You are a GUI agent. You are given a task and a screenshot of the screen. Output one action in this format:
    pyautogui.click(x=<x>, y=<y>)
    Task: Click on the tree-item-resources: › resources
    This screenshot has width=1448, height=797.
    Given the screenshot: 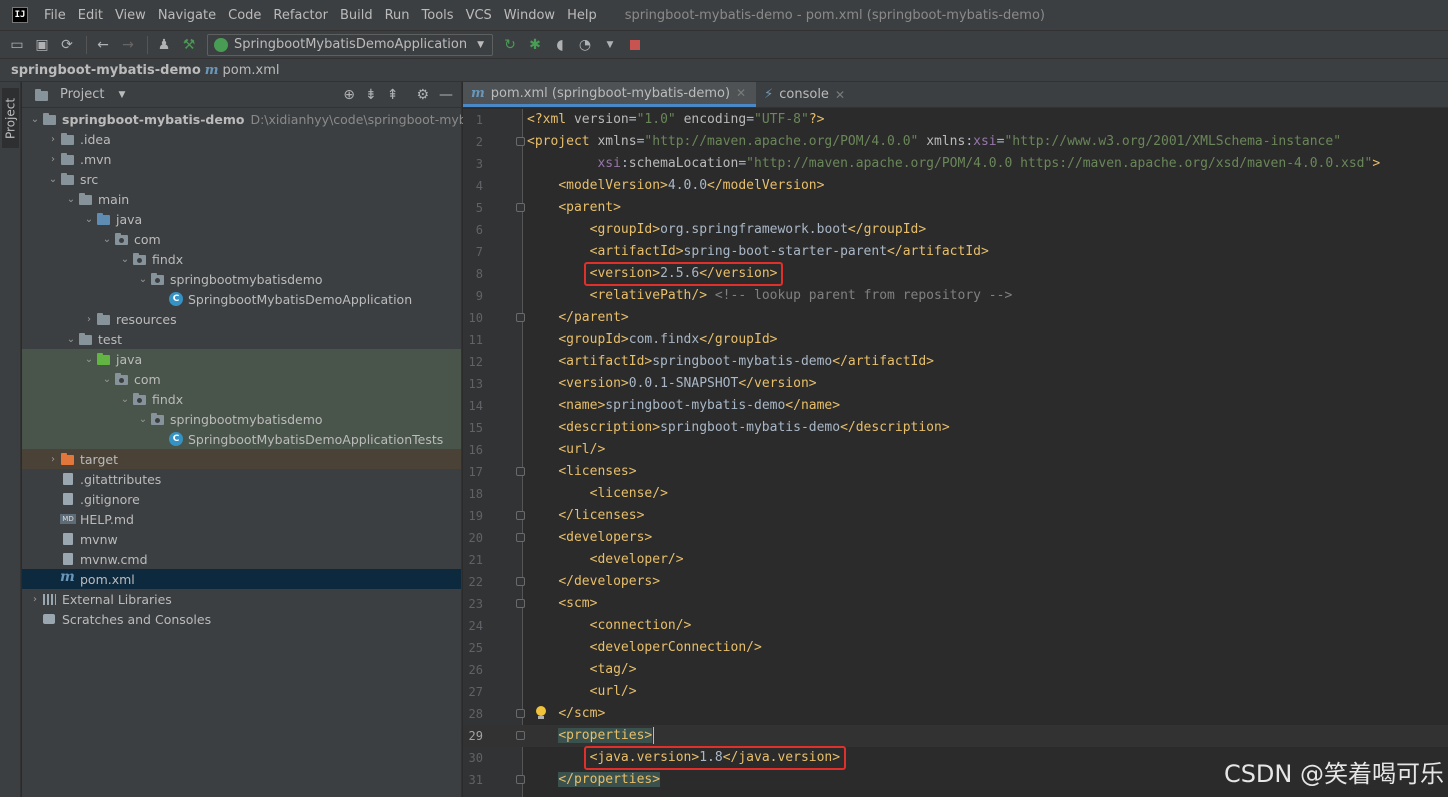 What is the action you would take?
    pyautogui.click(x=241, y=319)
    